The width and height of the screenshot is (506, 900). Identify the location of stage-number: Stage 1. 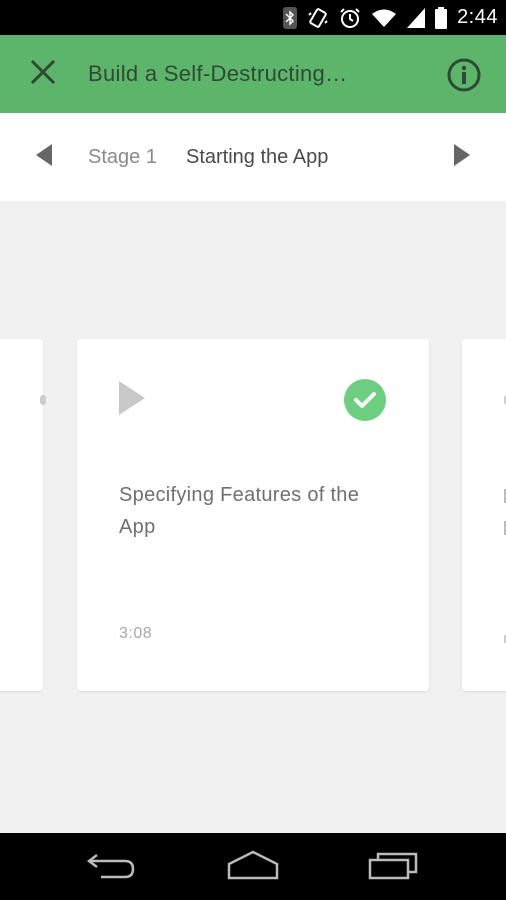
(122, 157).